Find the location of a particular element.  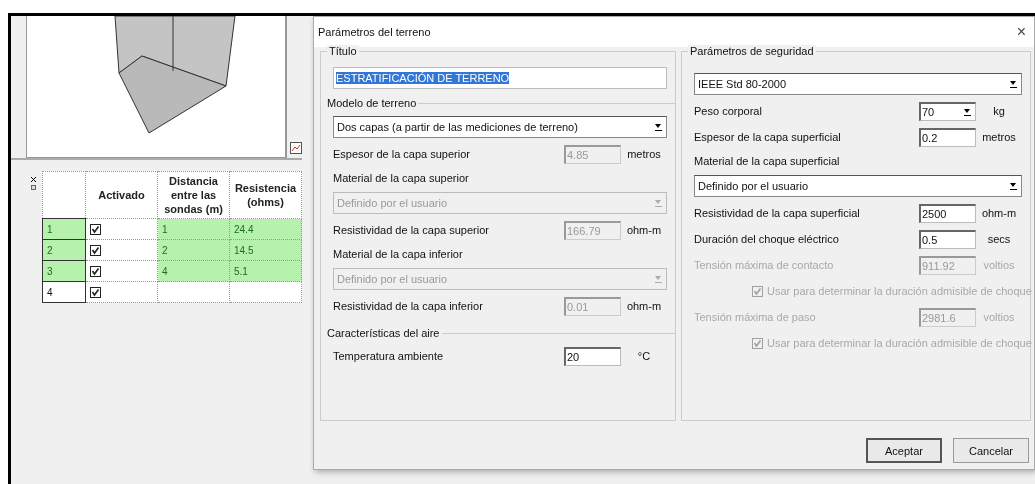

input-field: 20 is located at coordinates (592, 356).